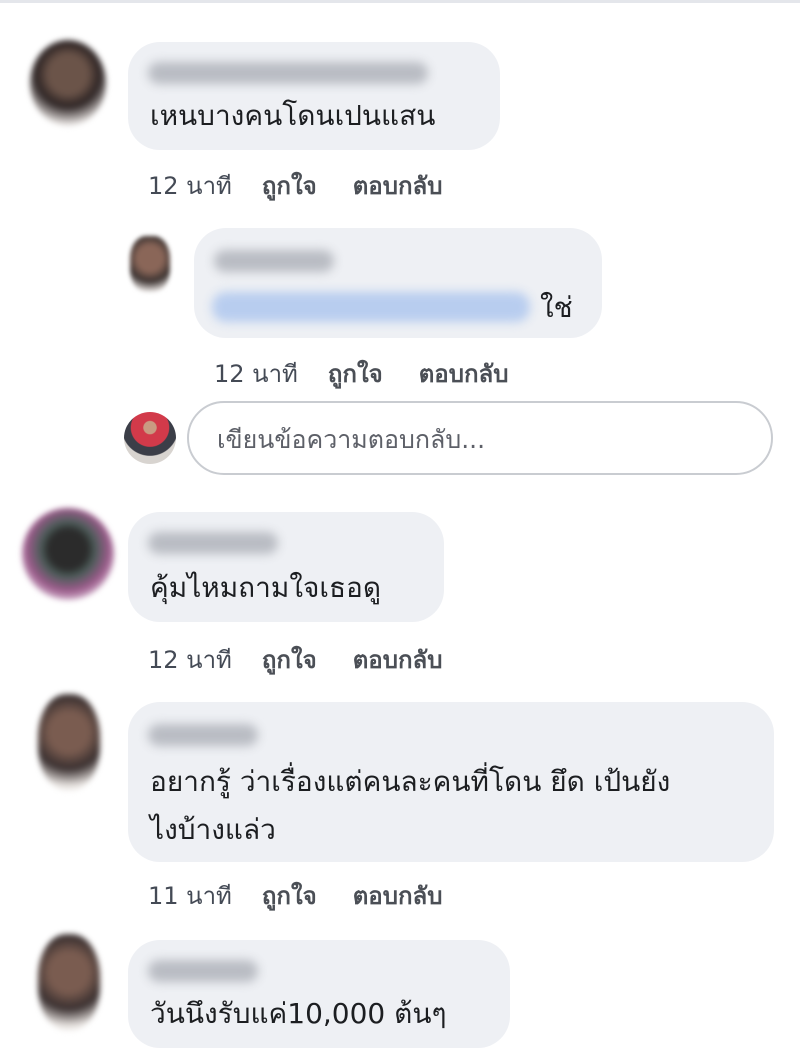 The image size is (800, 1055). I want to click on reply-actions: 12 นาที ถูกใจ ตอบกลับ, so click(361, 373).